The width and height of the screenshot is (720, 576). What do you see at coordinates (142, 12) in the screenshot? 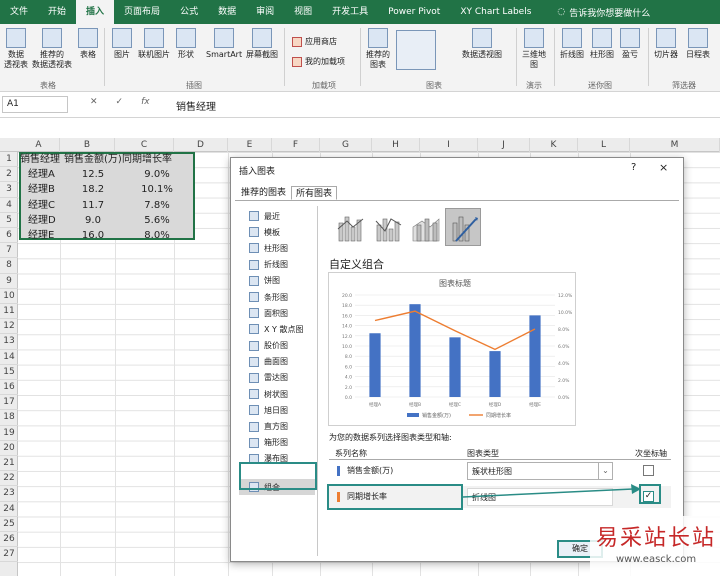
I see `ribbon-tab-3: 页面布局` at bounding box center [142, 12].